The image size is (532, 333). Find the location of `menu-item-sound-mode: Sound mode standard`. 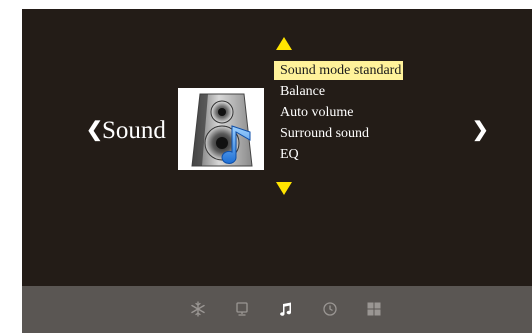

menu-item-sound-mode: Sound mode standard is located at coordinates (339, 71).